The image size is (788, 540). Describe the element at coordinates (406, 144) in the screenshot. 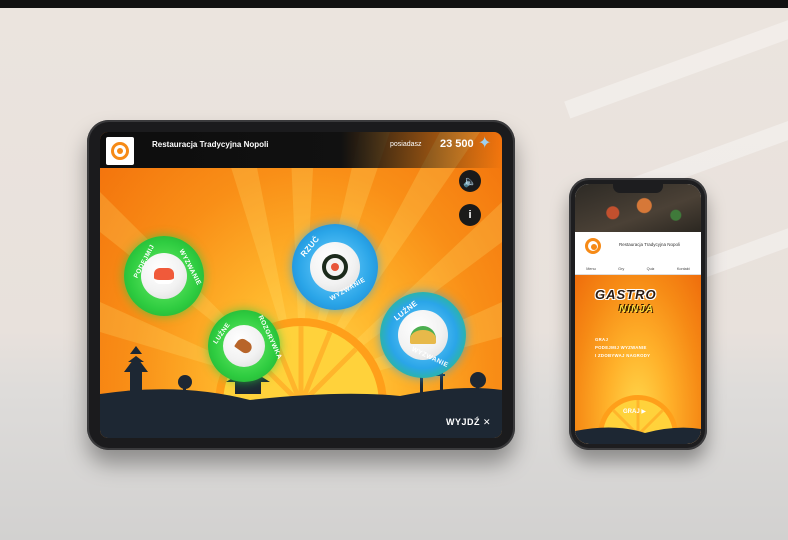

I see `points-label: posiadasz` at that location.